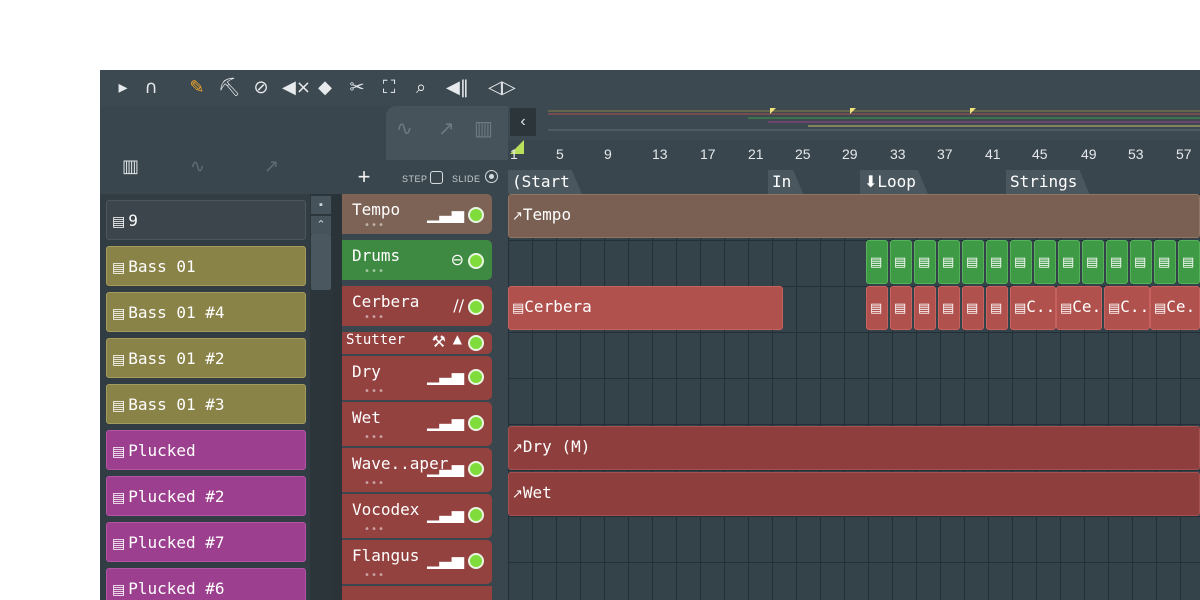 The width and height of the screenshot is (1200, 600). What do you see at coordinates (894, 182) in the screenshot?
I see `marker-loop: ⬇Loop` at bounding box center [894, 182].